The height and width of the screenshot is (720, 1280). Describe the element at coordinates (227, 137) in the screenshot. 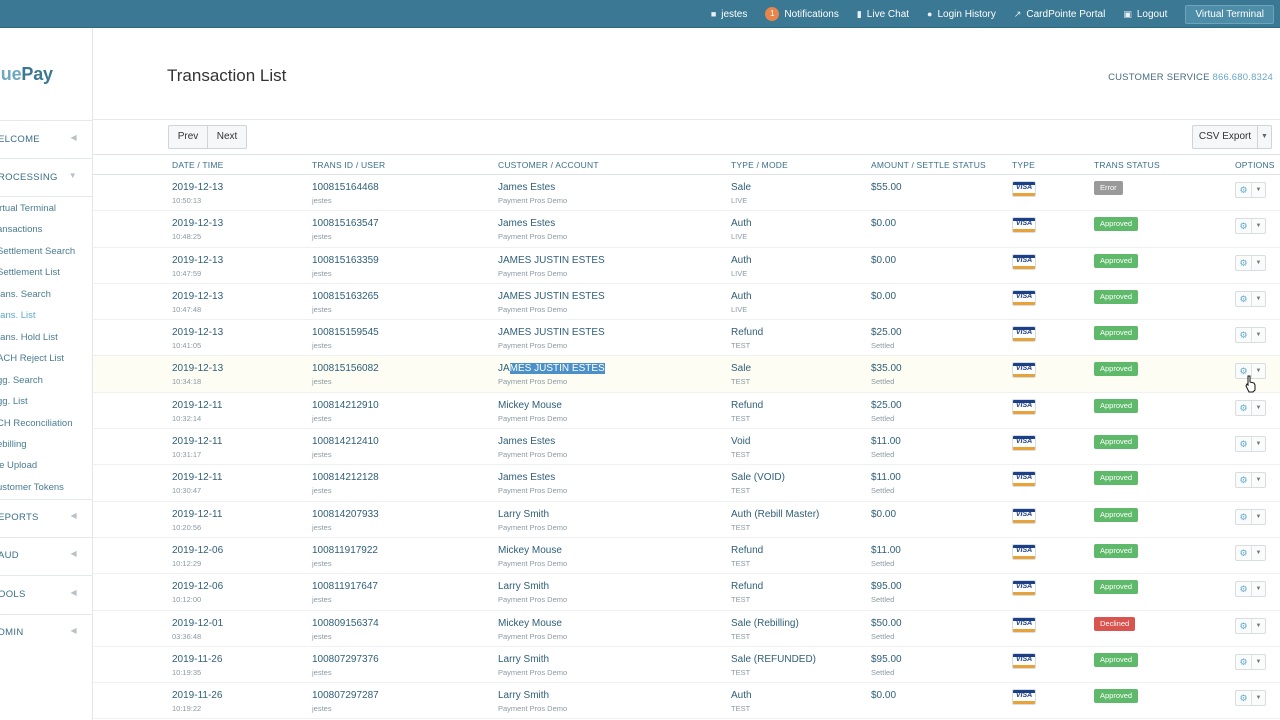

I see `next-button: Next` at that location.